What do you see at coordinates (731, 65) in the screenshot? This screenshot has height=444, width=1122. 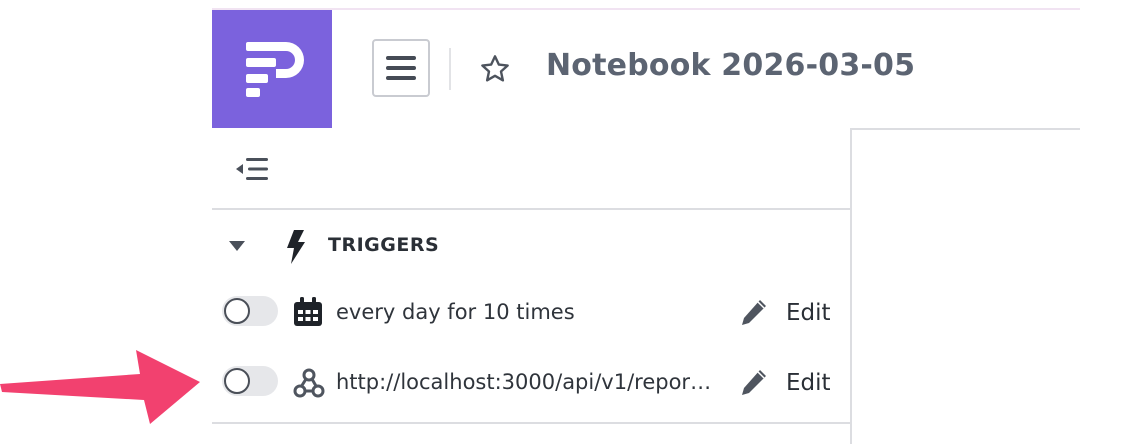 I see `page-title: Notebook 2026-03-05` at bounding box center [731, 65].